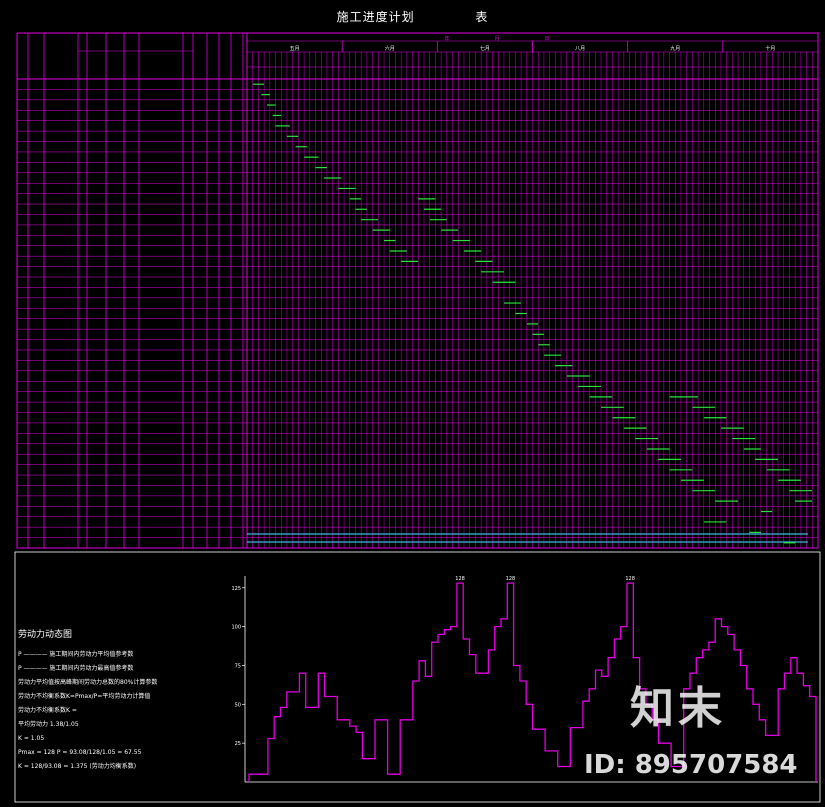  Describe the element at coordinates (80, 752) in the screenshot. I see `legend-line: Pmax = 128 P = 93.08/128/1.05 = 67.55` at that location.